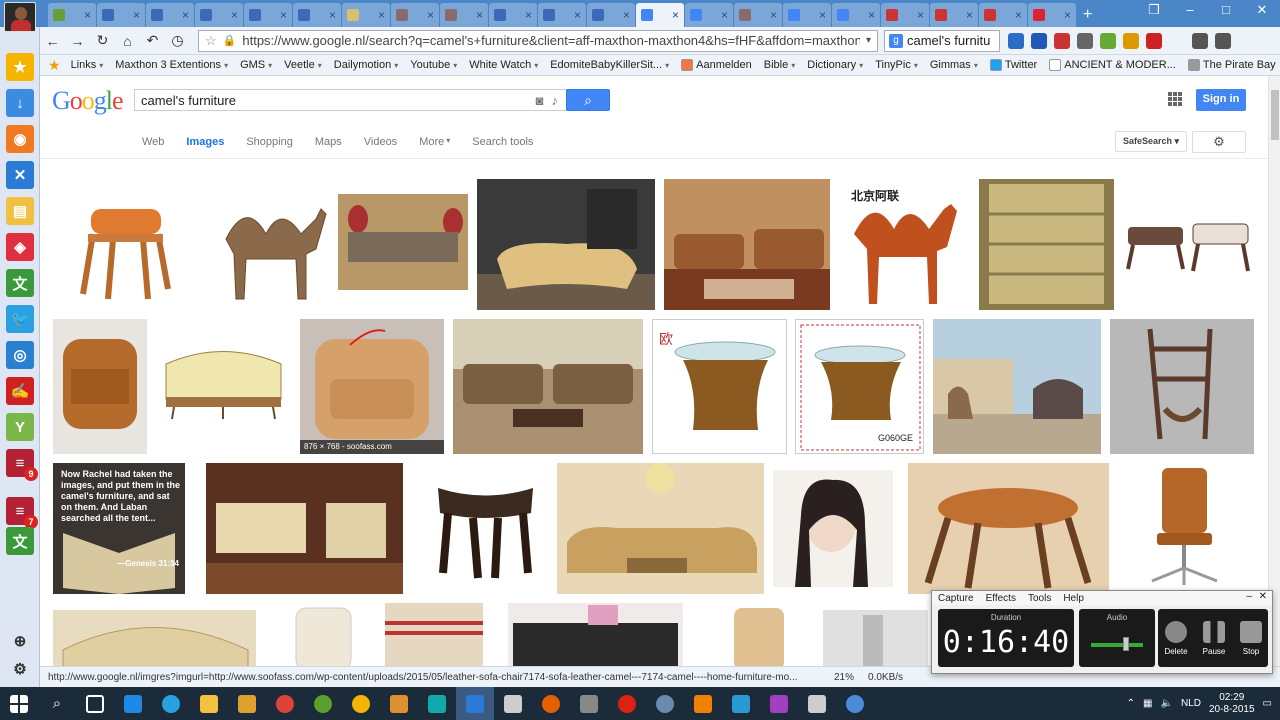 This screenshot has width=1280, height=720. I want to click on capture-menu-item: Help, so click(1073, 598).